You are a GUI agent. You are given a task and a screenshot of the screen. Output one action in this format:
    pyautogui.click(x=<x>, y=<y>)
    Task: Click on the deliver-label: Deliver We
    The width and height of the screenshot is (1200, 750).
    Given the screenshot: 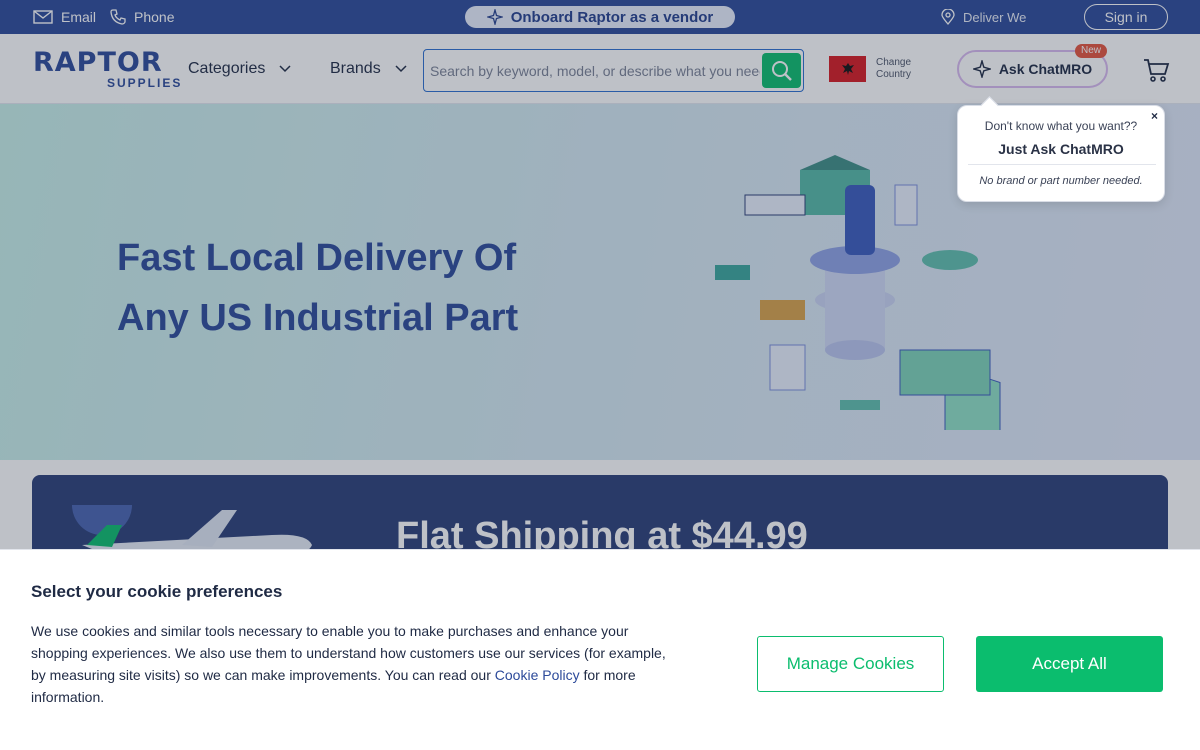 What is the action you would take?
    pyautogui.click(x=995, y=17)
    